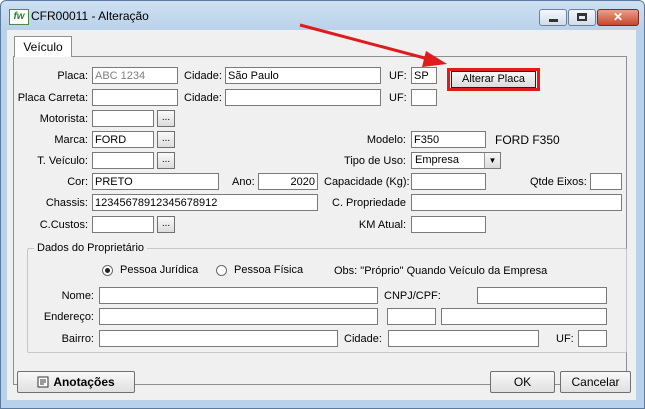 The height and width of the screenshot is (409, 645). Describe the element at coordinates (68, 317) in the screenshot. I see `endereco-label: Endereço:` at that location.